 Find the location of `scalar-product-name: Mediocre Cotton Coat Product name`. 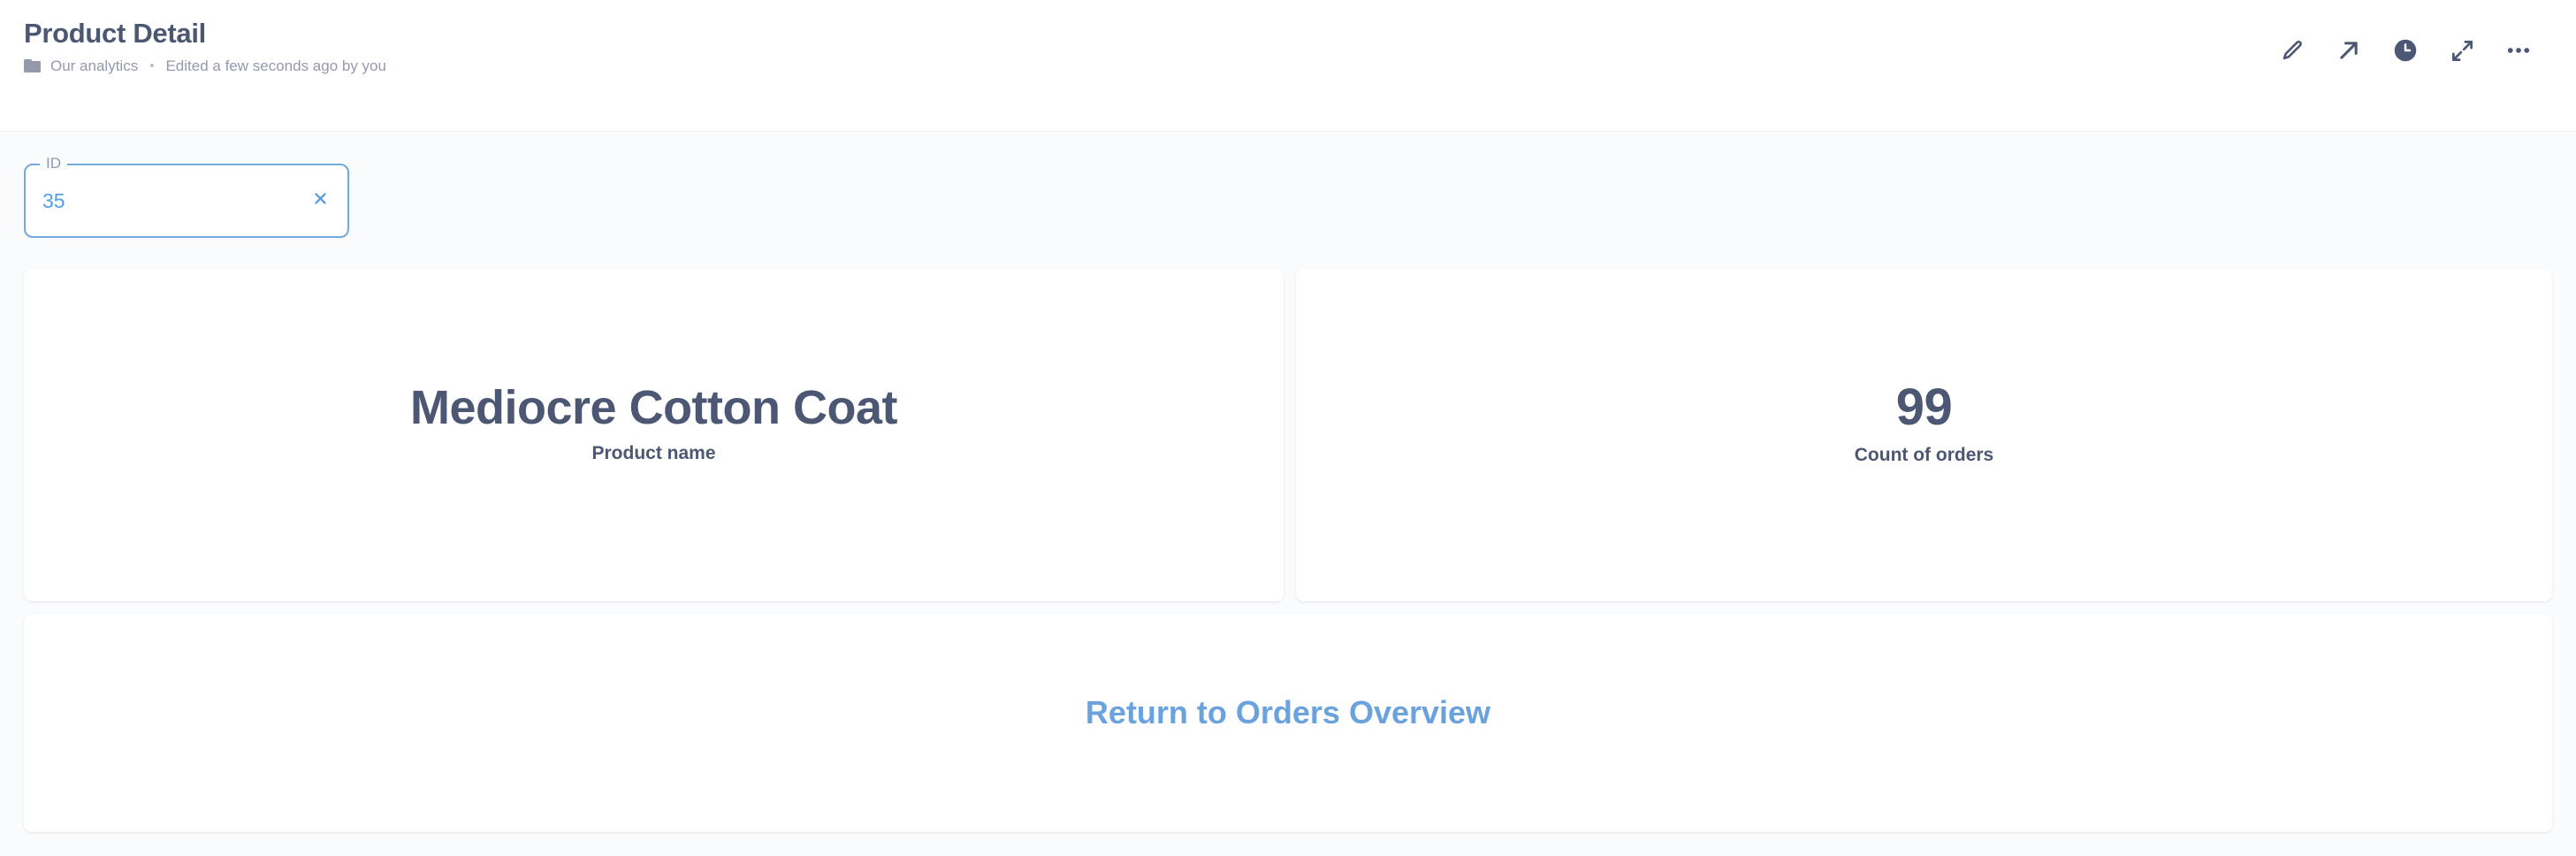

scalar-product-name: Mediocre Cotton Coat Product name is located at coordinates (654, 422).